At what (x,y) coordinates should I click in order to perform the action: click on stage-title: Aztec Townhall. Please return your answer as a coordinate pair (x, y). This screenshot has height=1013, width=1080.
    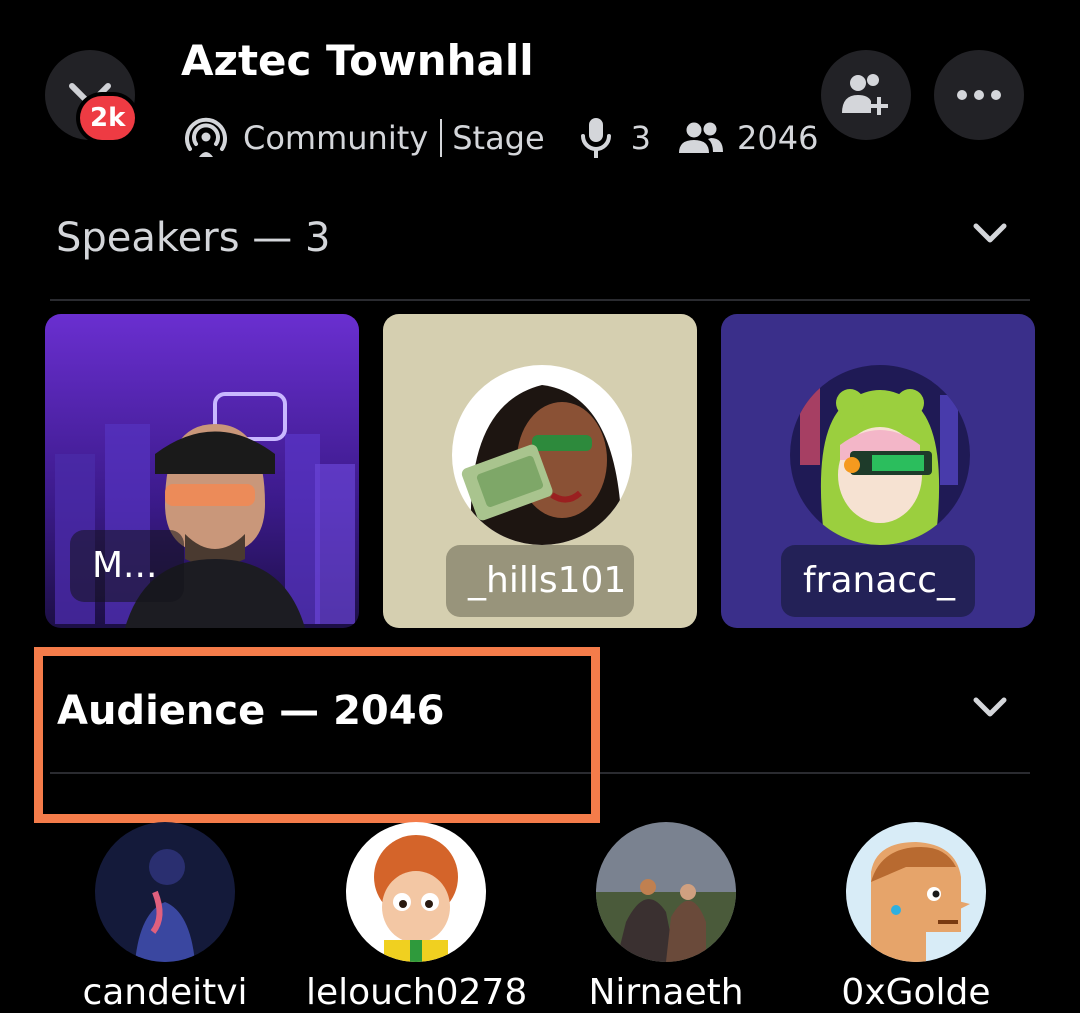
    Looking at the image, I should click on (357, 60).